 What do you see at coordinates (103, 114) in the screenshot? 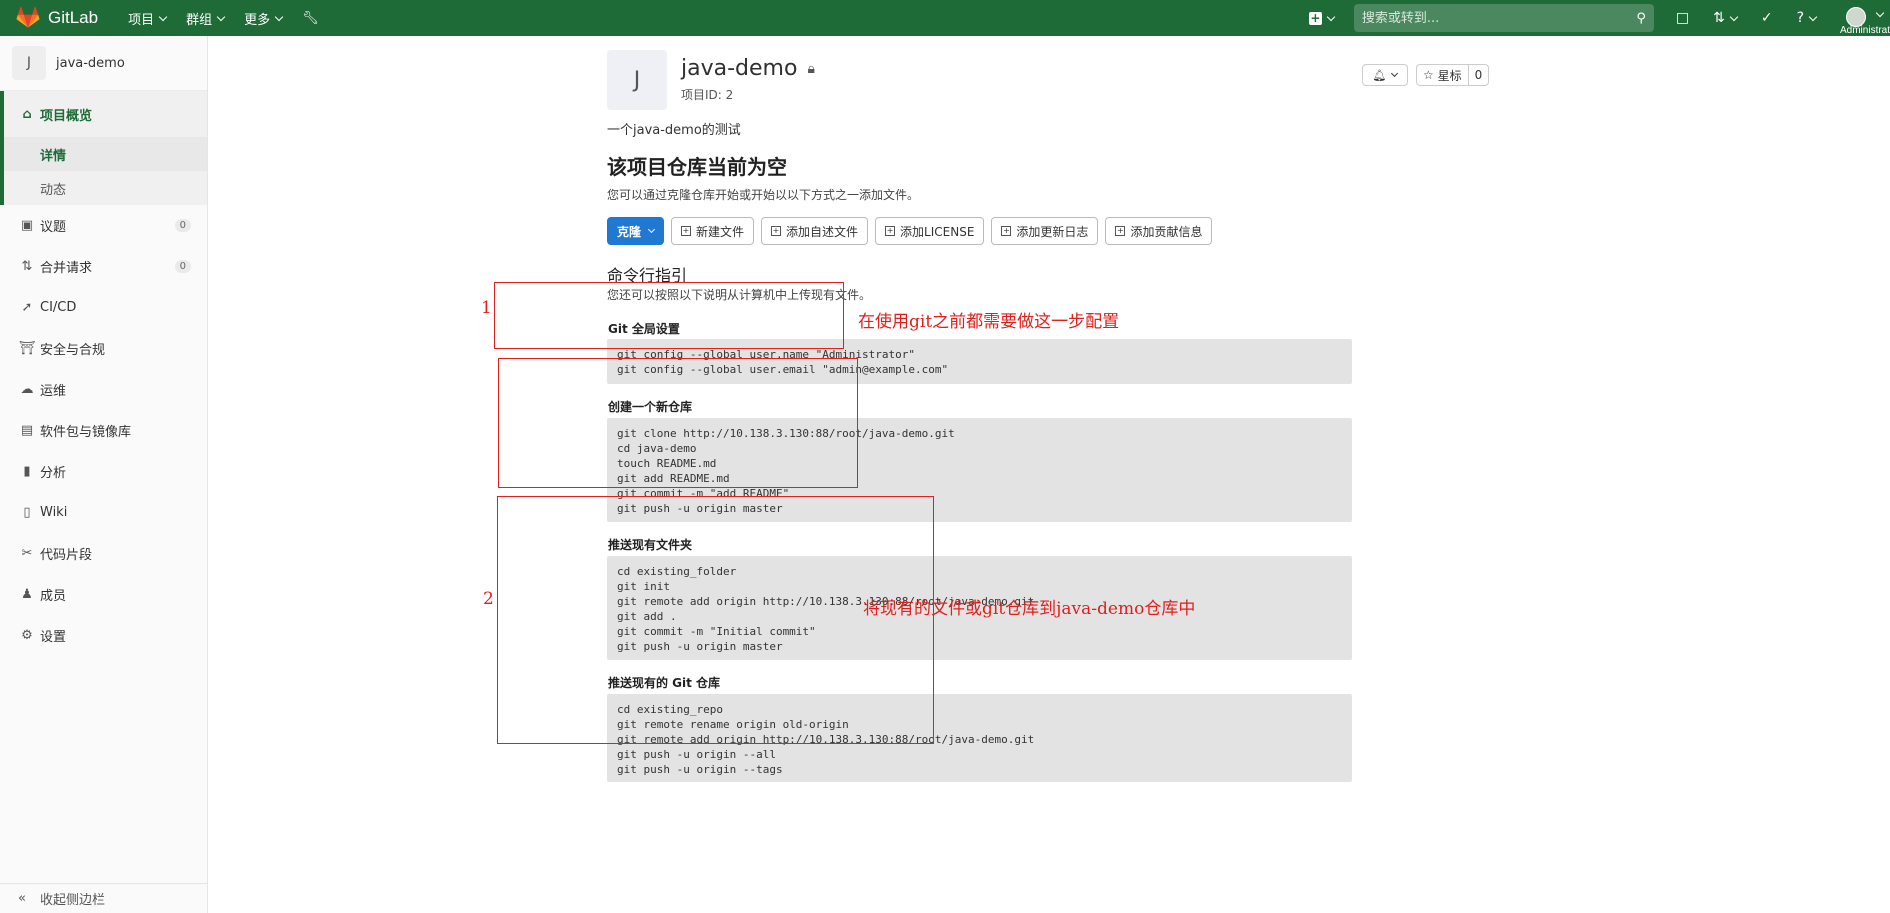
I see `sidebar-item-overview: ⌂ 项目概览` at bounding box center [103, 114].